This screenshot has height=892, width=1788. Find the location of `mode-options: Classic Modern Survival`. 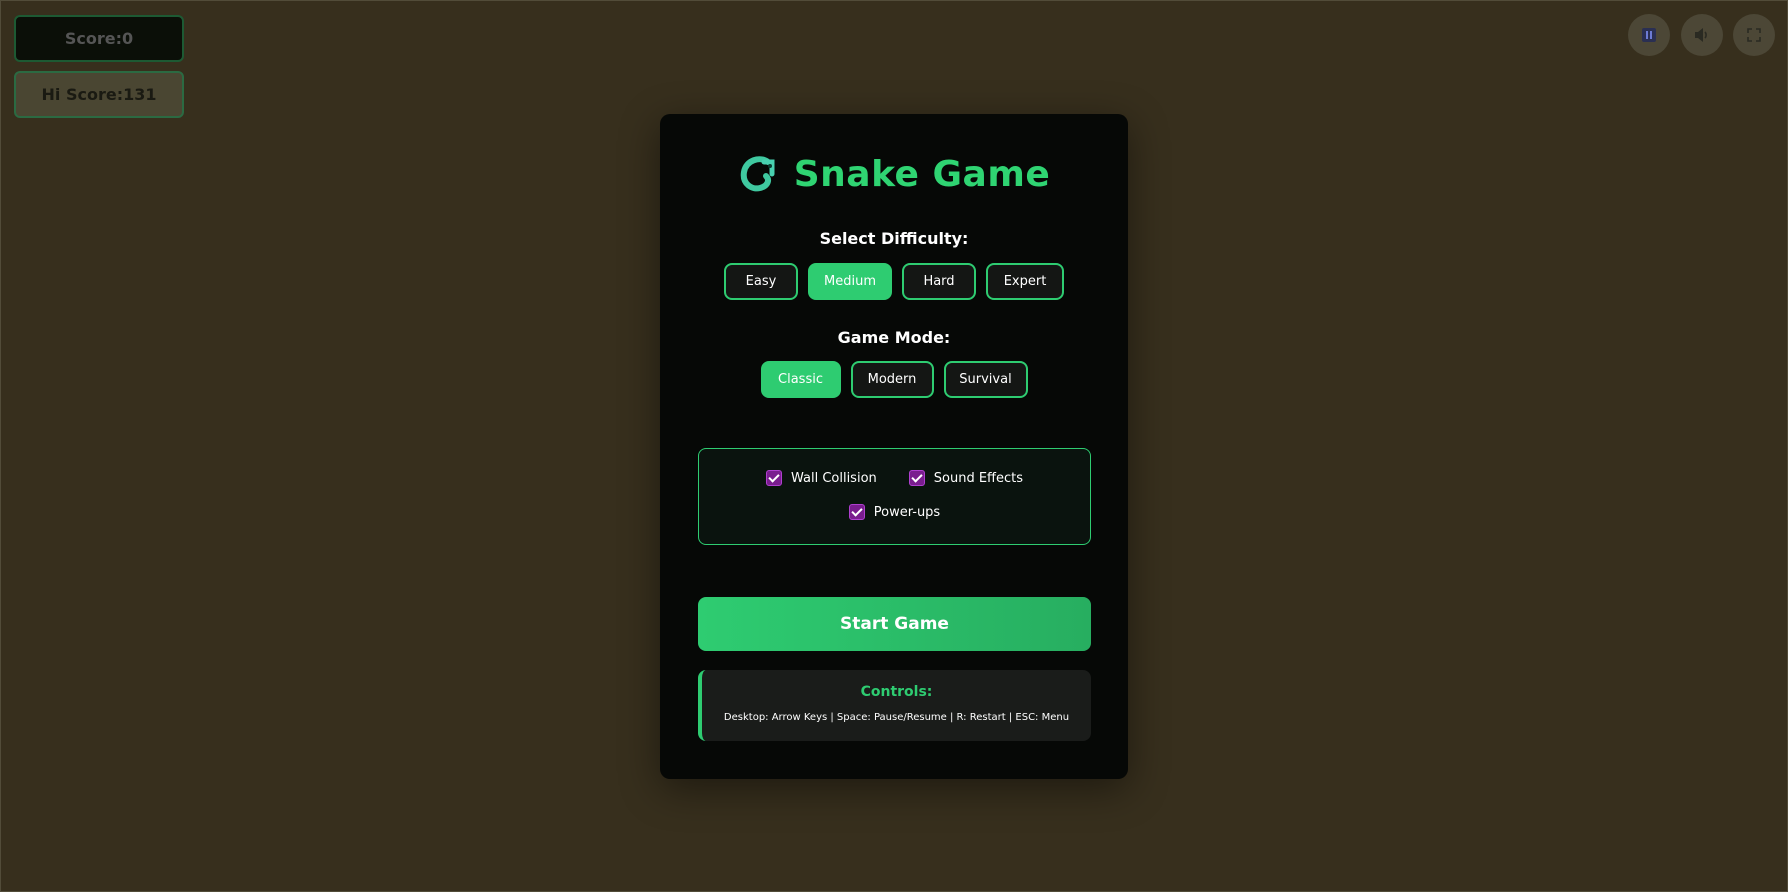

mode-options: Classic Modern Survival is located at coordinates (894, 379).